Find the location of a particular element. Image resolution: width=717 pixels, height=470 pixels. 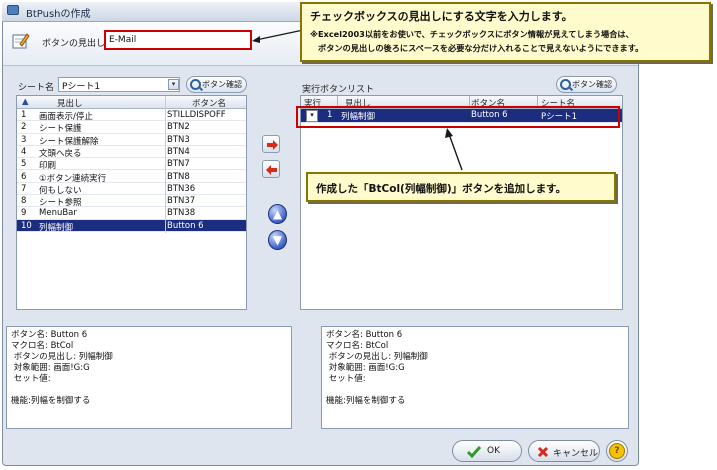

callout-add: 作成した「BtCol(列幅制御)」ボタンを追加します。 is located at coordinates (461, 187).